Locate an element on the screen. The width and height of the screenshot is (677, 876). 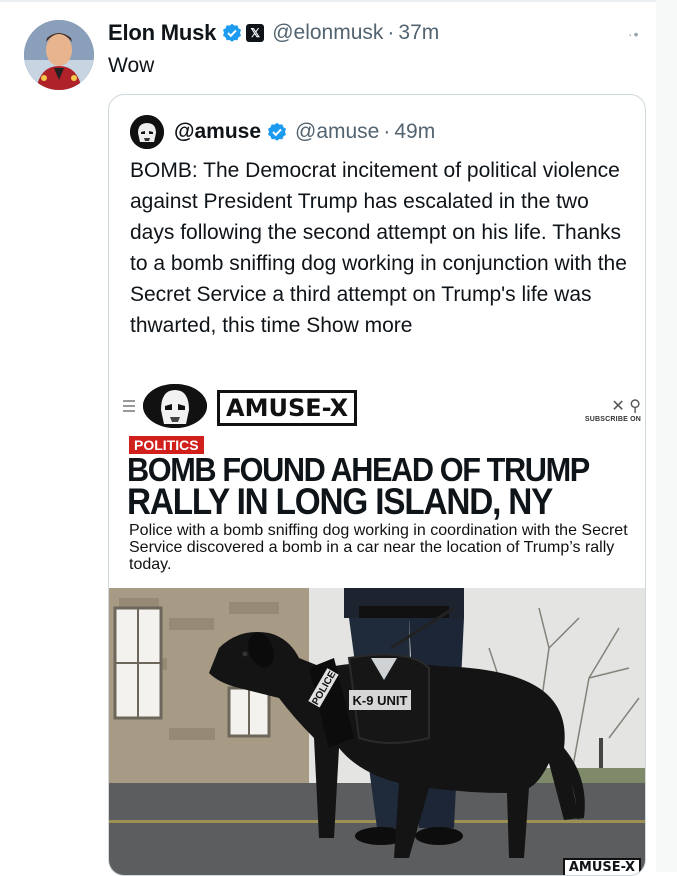
vest-unit-label: K-9 UNIT is located at coordinates (380, 700).